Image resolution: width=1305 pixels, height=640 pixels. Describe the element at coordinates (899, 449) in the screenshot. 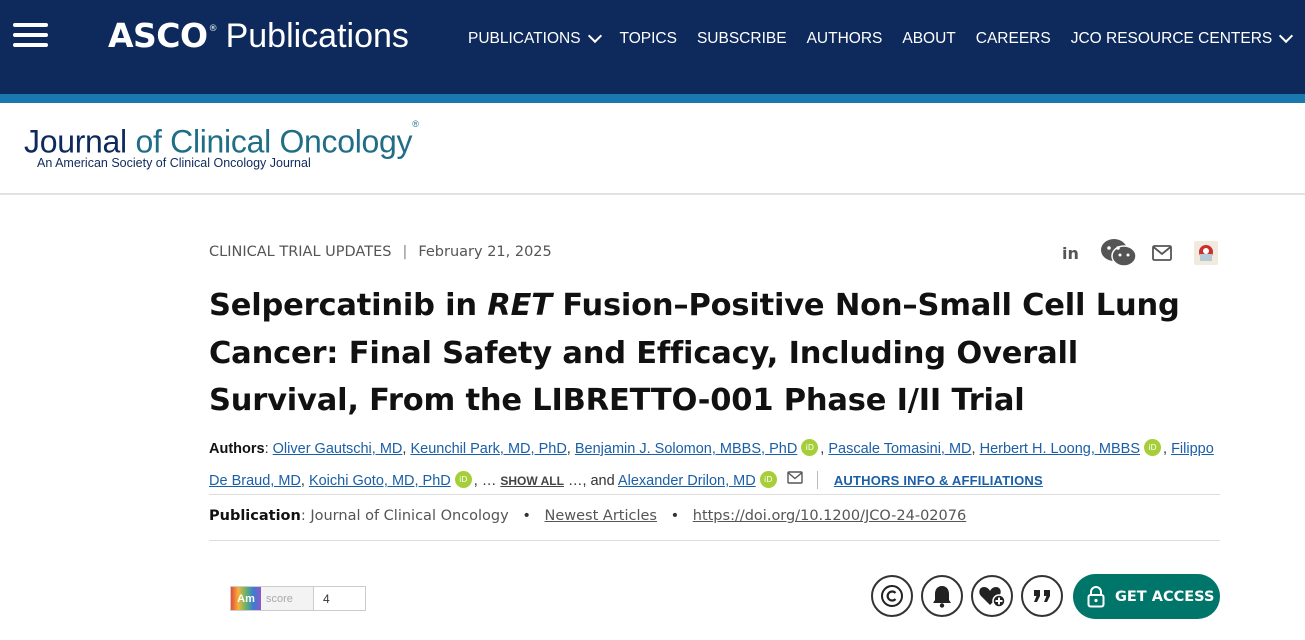

I see `author-link: Pascale Tomasini, MD` at that location.